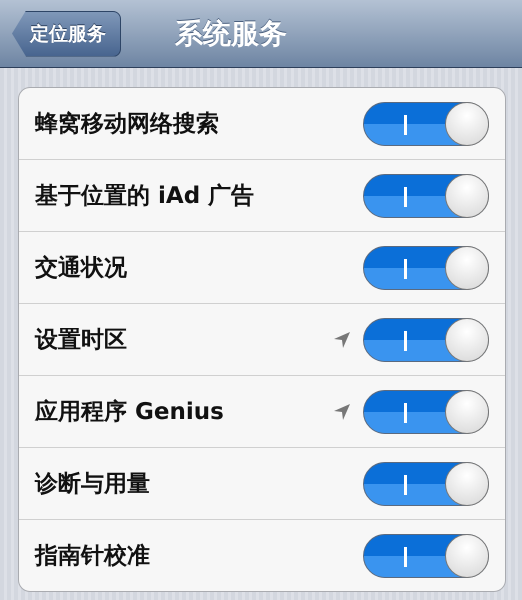  Describe the element at coordinates (93, 556) in the screenshot. I see `row-label: 指南针校准` at that location.